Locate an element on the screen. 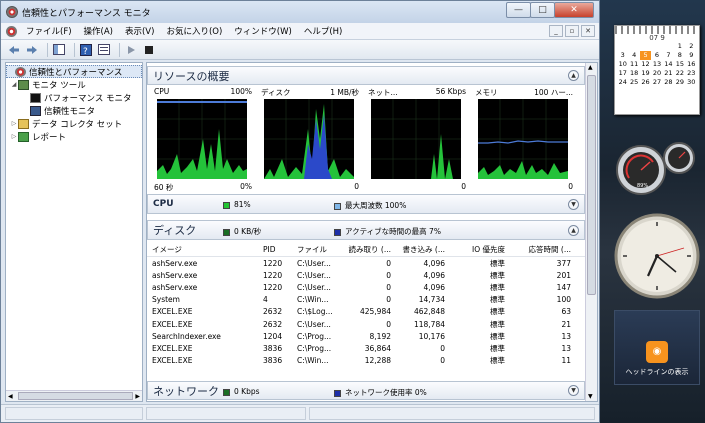 The image size is (705, 423). calendar-day: 18 is located at coordinates (633, 73).